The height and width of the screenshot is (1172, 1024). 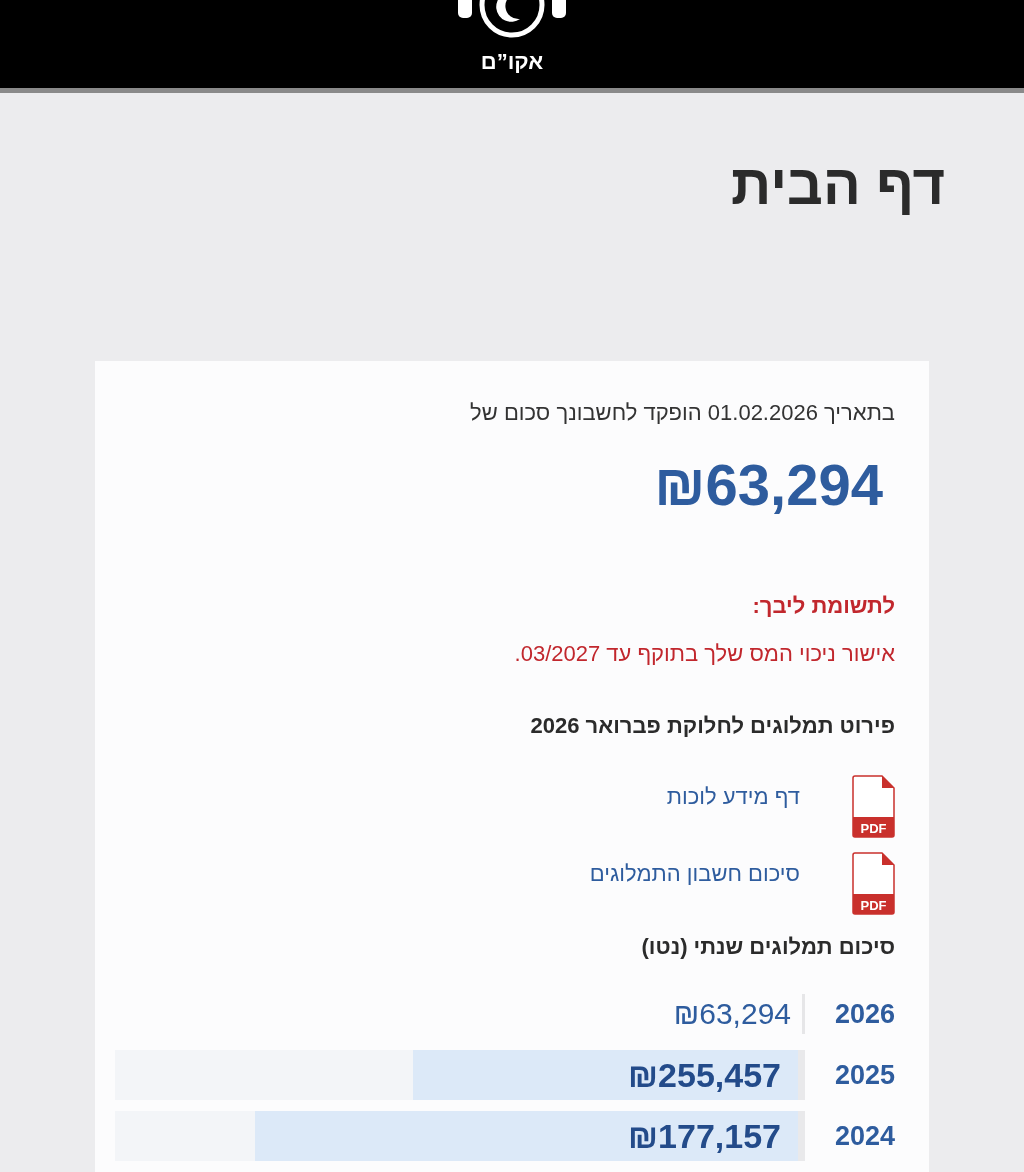 I want to click on notice-text: אישור ניכוי המס שלך בתוקף עד 03/2027., so click(x=704, y=654).